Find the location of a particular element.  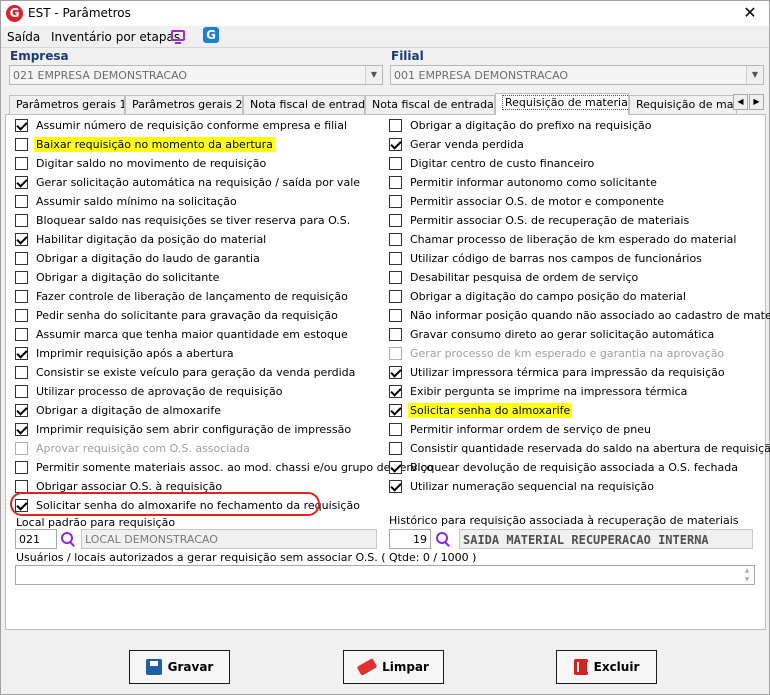

right-option: Desabilitar pesquisa de ordem de serviço is located at coordinates (514, 277).